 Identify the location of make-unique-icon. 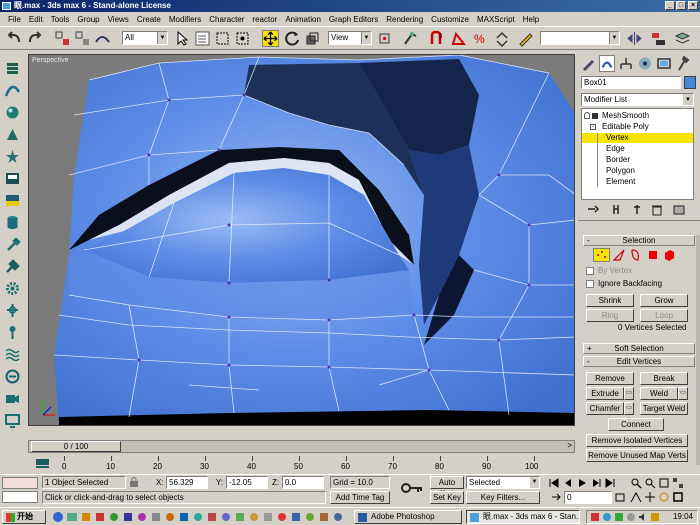
(637, 209).